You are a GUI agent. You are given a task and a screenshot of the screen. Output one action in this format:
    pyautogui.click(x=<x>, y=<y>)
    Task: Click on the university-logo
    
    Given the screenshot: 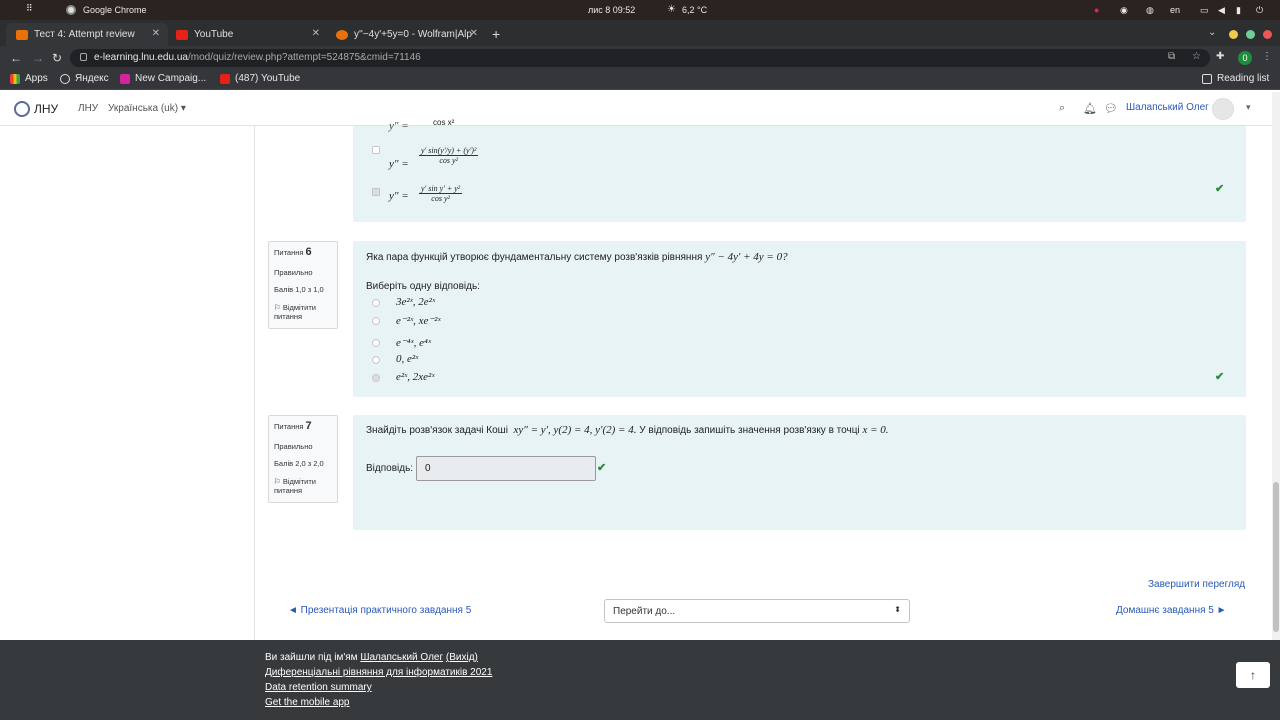 What is the action you would take?
    pyautogui.click(x=22, y=109)
    